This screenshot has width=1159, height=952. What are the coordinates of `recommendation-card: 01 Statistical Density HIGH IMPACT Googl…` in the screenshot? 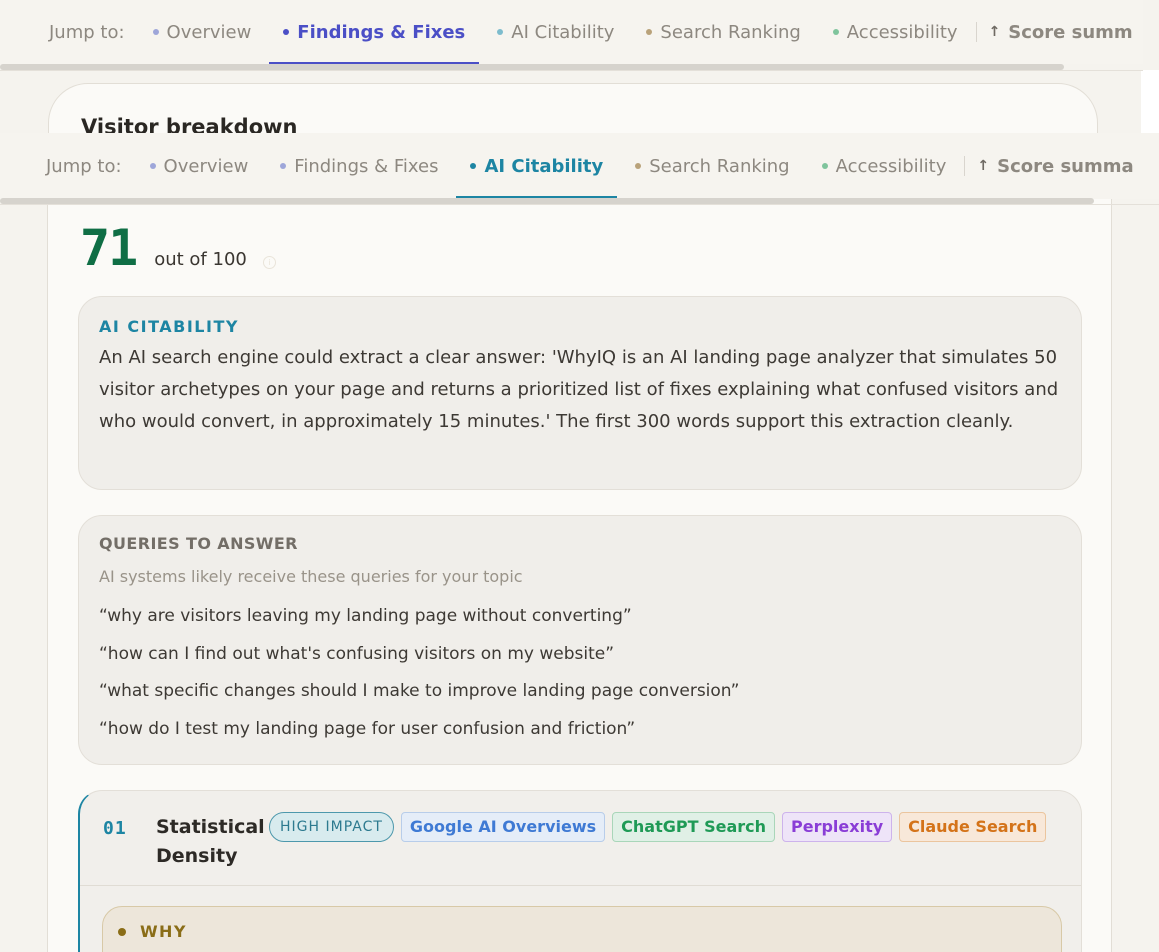 It's located at (580, 871).